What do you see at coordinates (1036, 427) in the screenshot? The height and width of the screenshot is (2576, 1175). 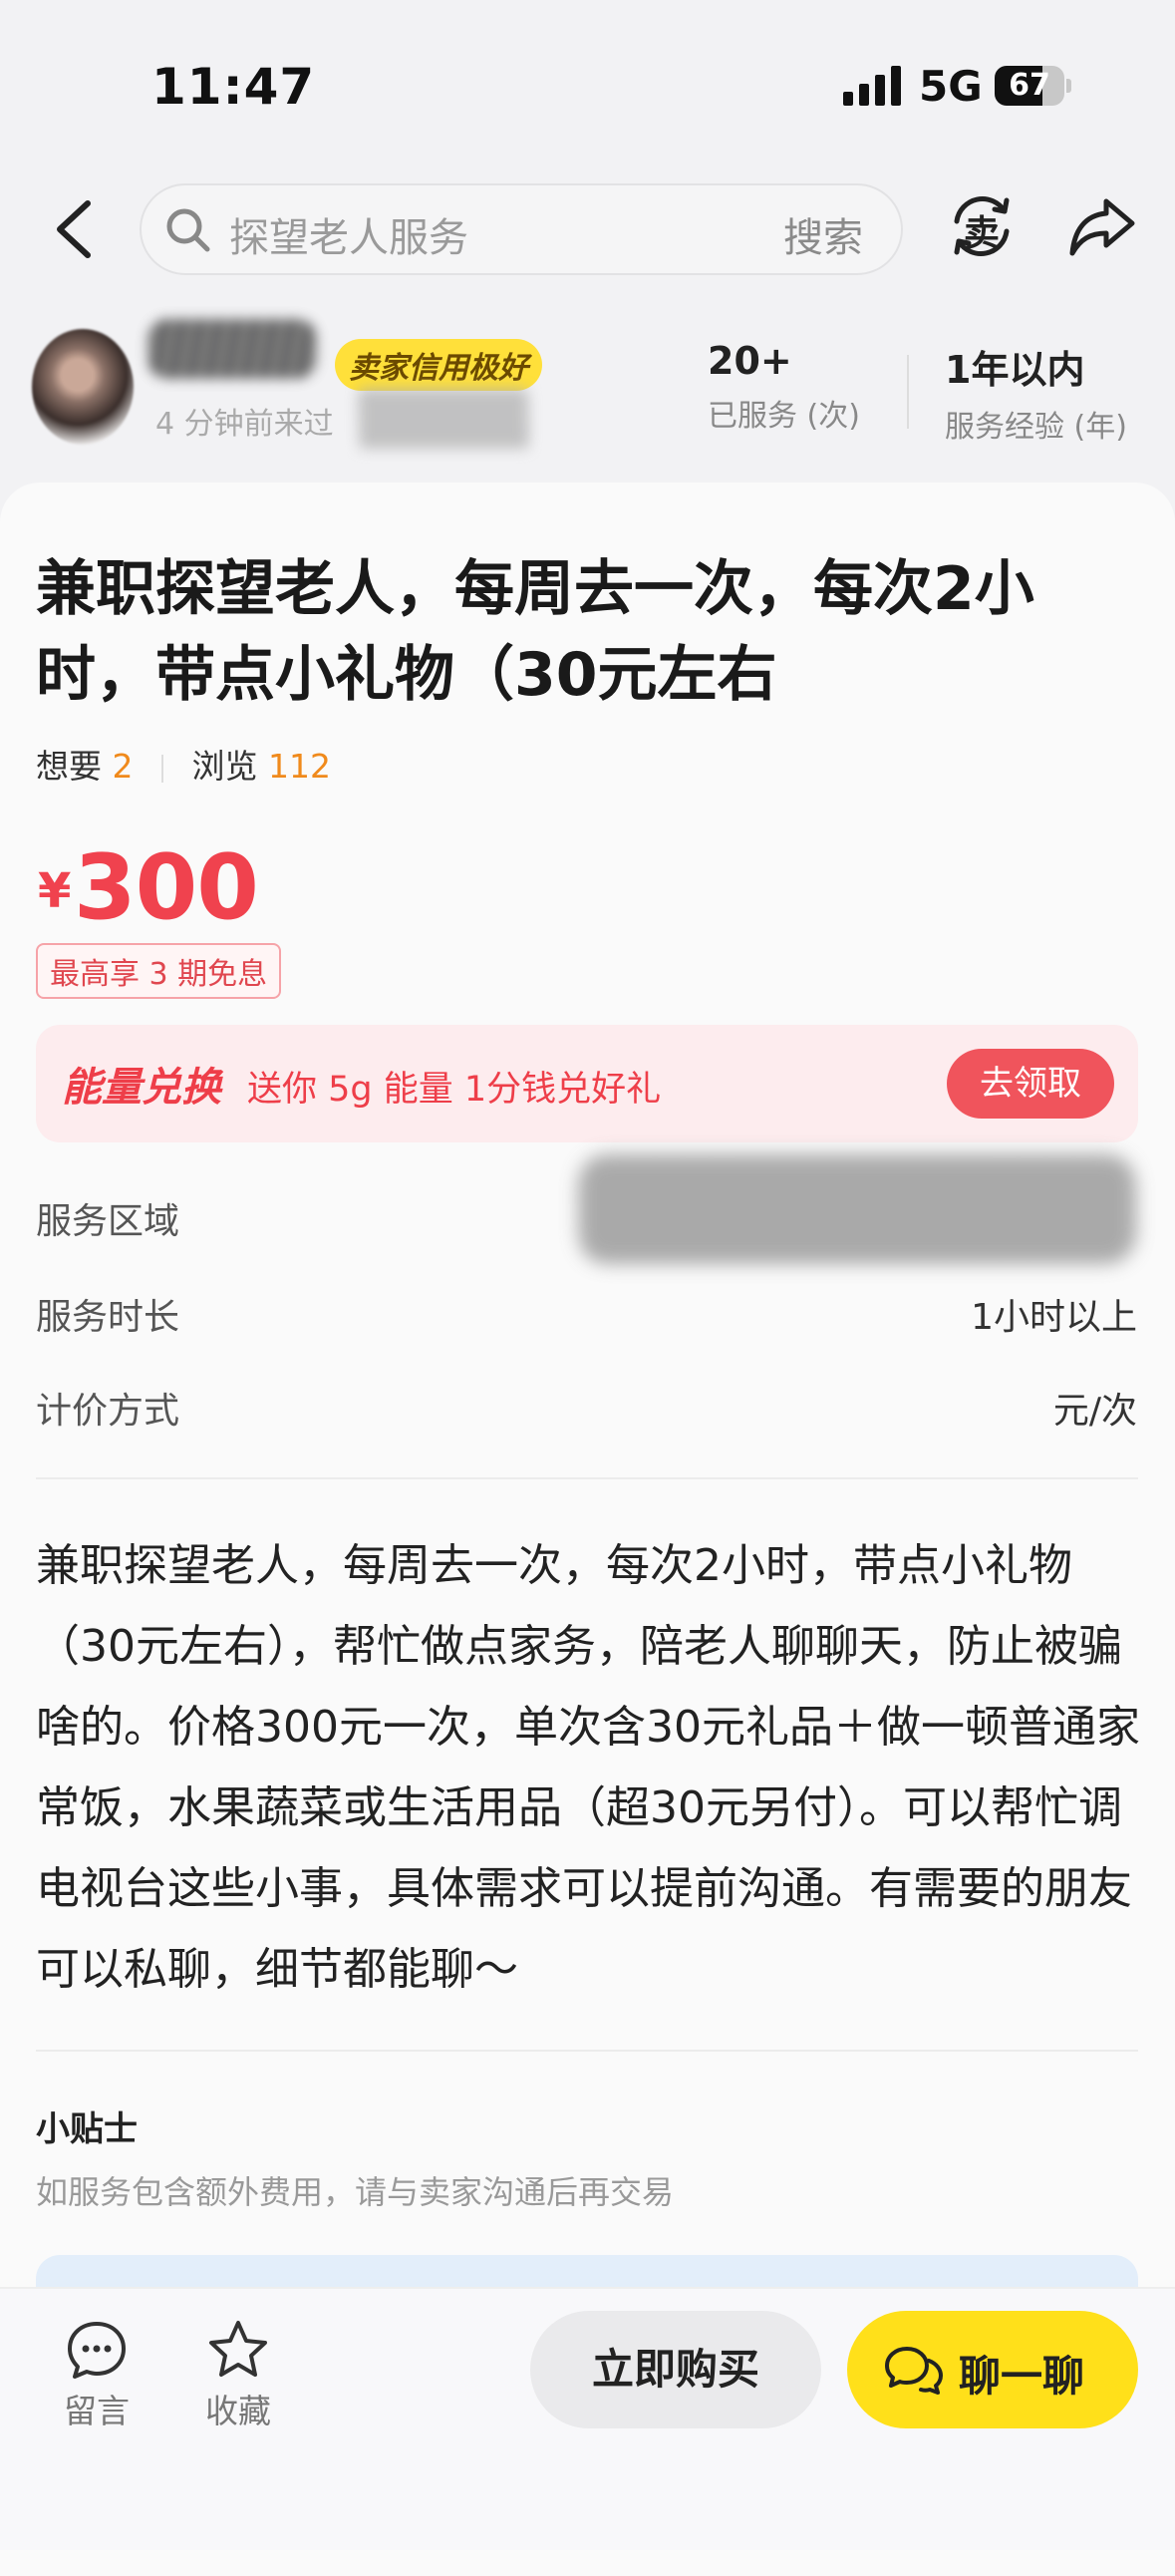 I see `stat-experience-label: 服务经验 (年)` at bounding box center [1036, 427].